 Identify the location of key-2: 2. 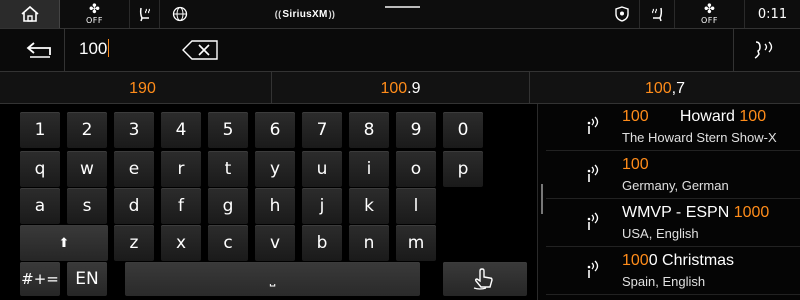
(87, 130).